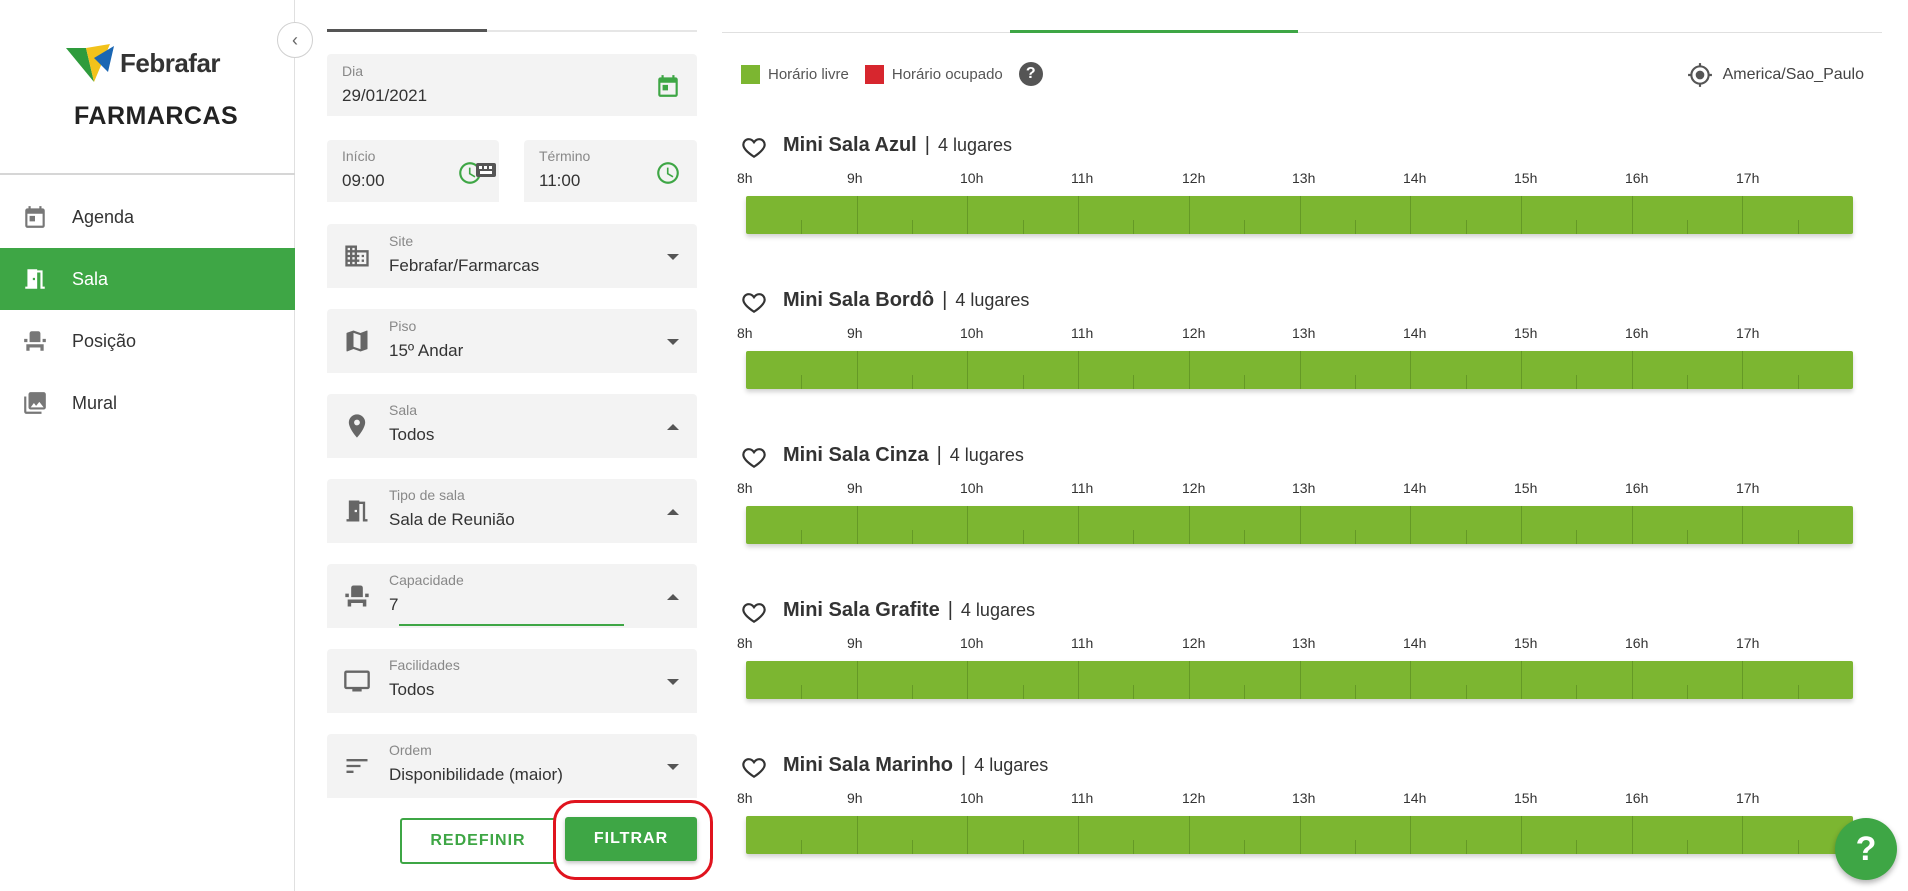 This screenshot has width=1908, height=891. Describe the element at coordinates (903, 455) in the screenshot. I see `room-title: Mini Sala Cinza | 4 lugares` at that location.